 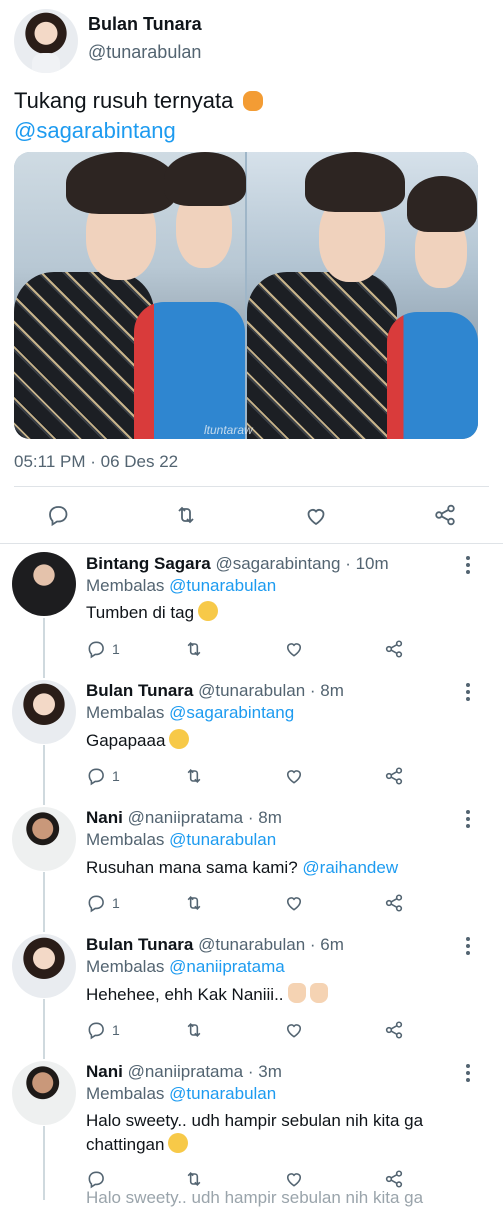 I want to click on reply-author-line: Nani @naniipratama · 8m, so click(x=184, y=818).